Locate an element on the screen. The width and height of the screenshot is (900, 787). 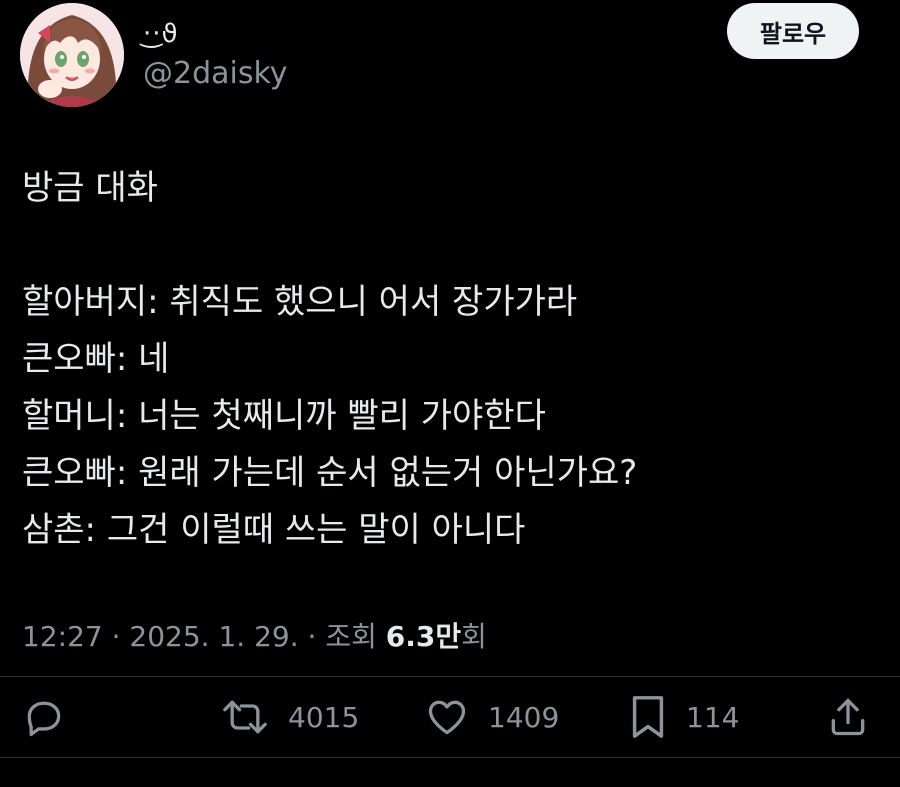
bookmark-button: 114 is located at coordinates (683, 717).